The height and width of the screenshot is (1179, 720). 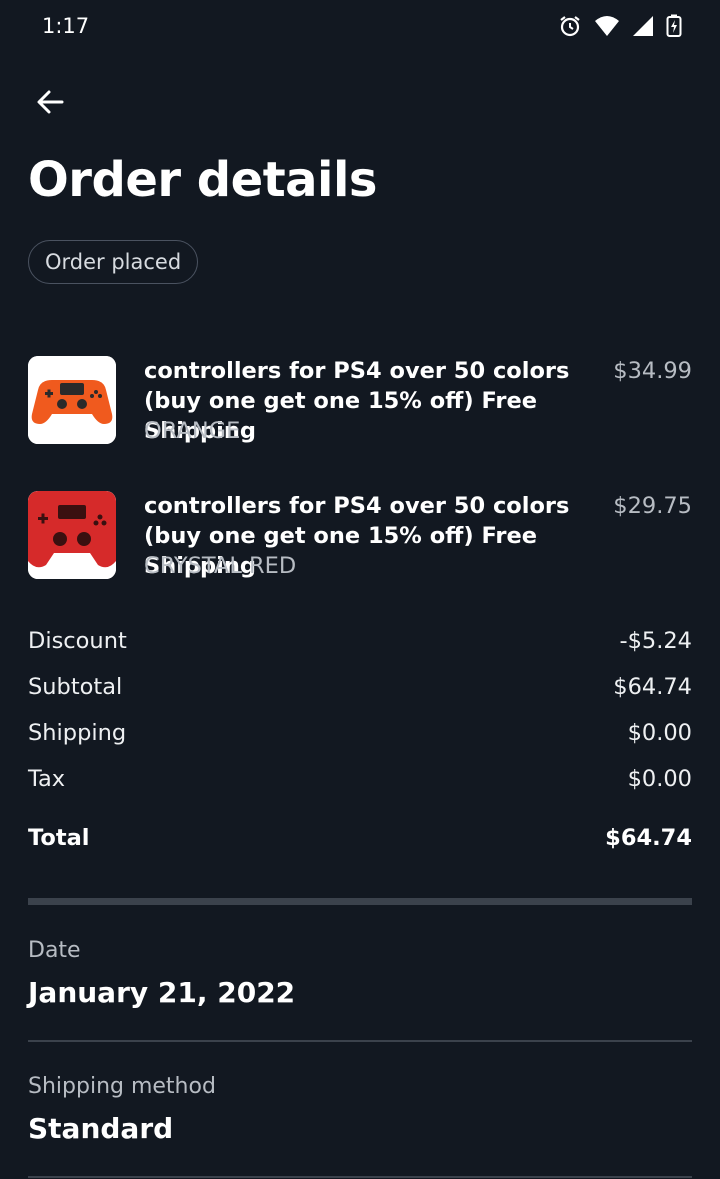 I want to click on battery-charging-icon, so click(x=674, y=26).